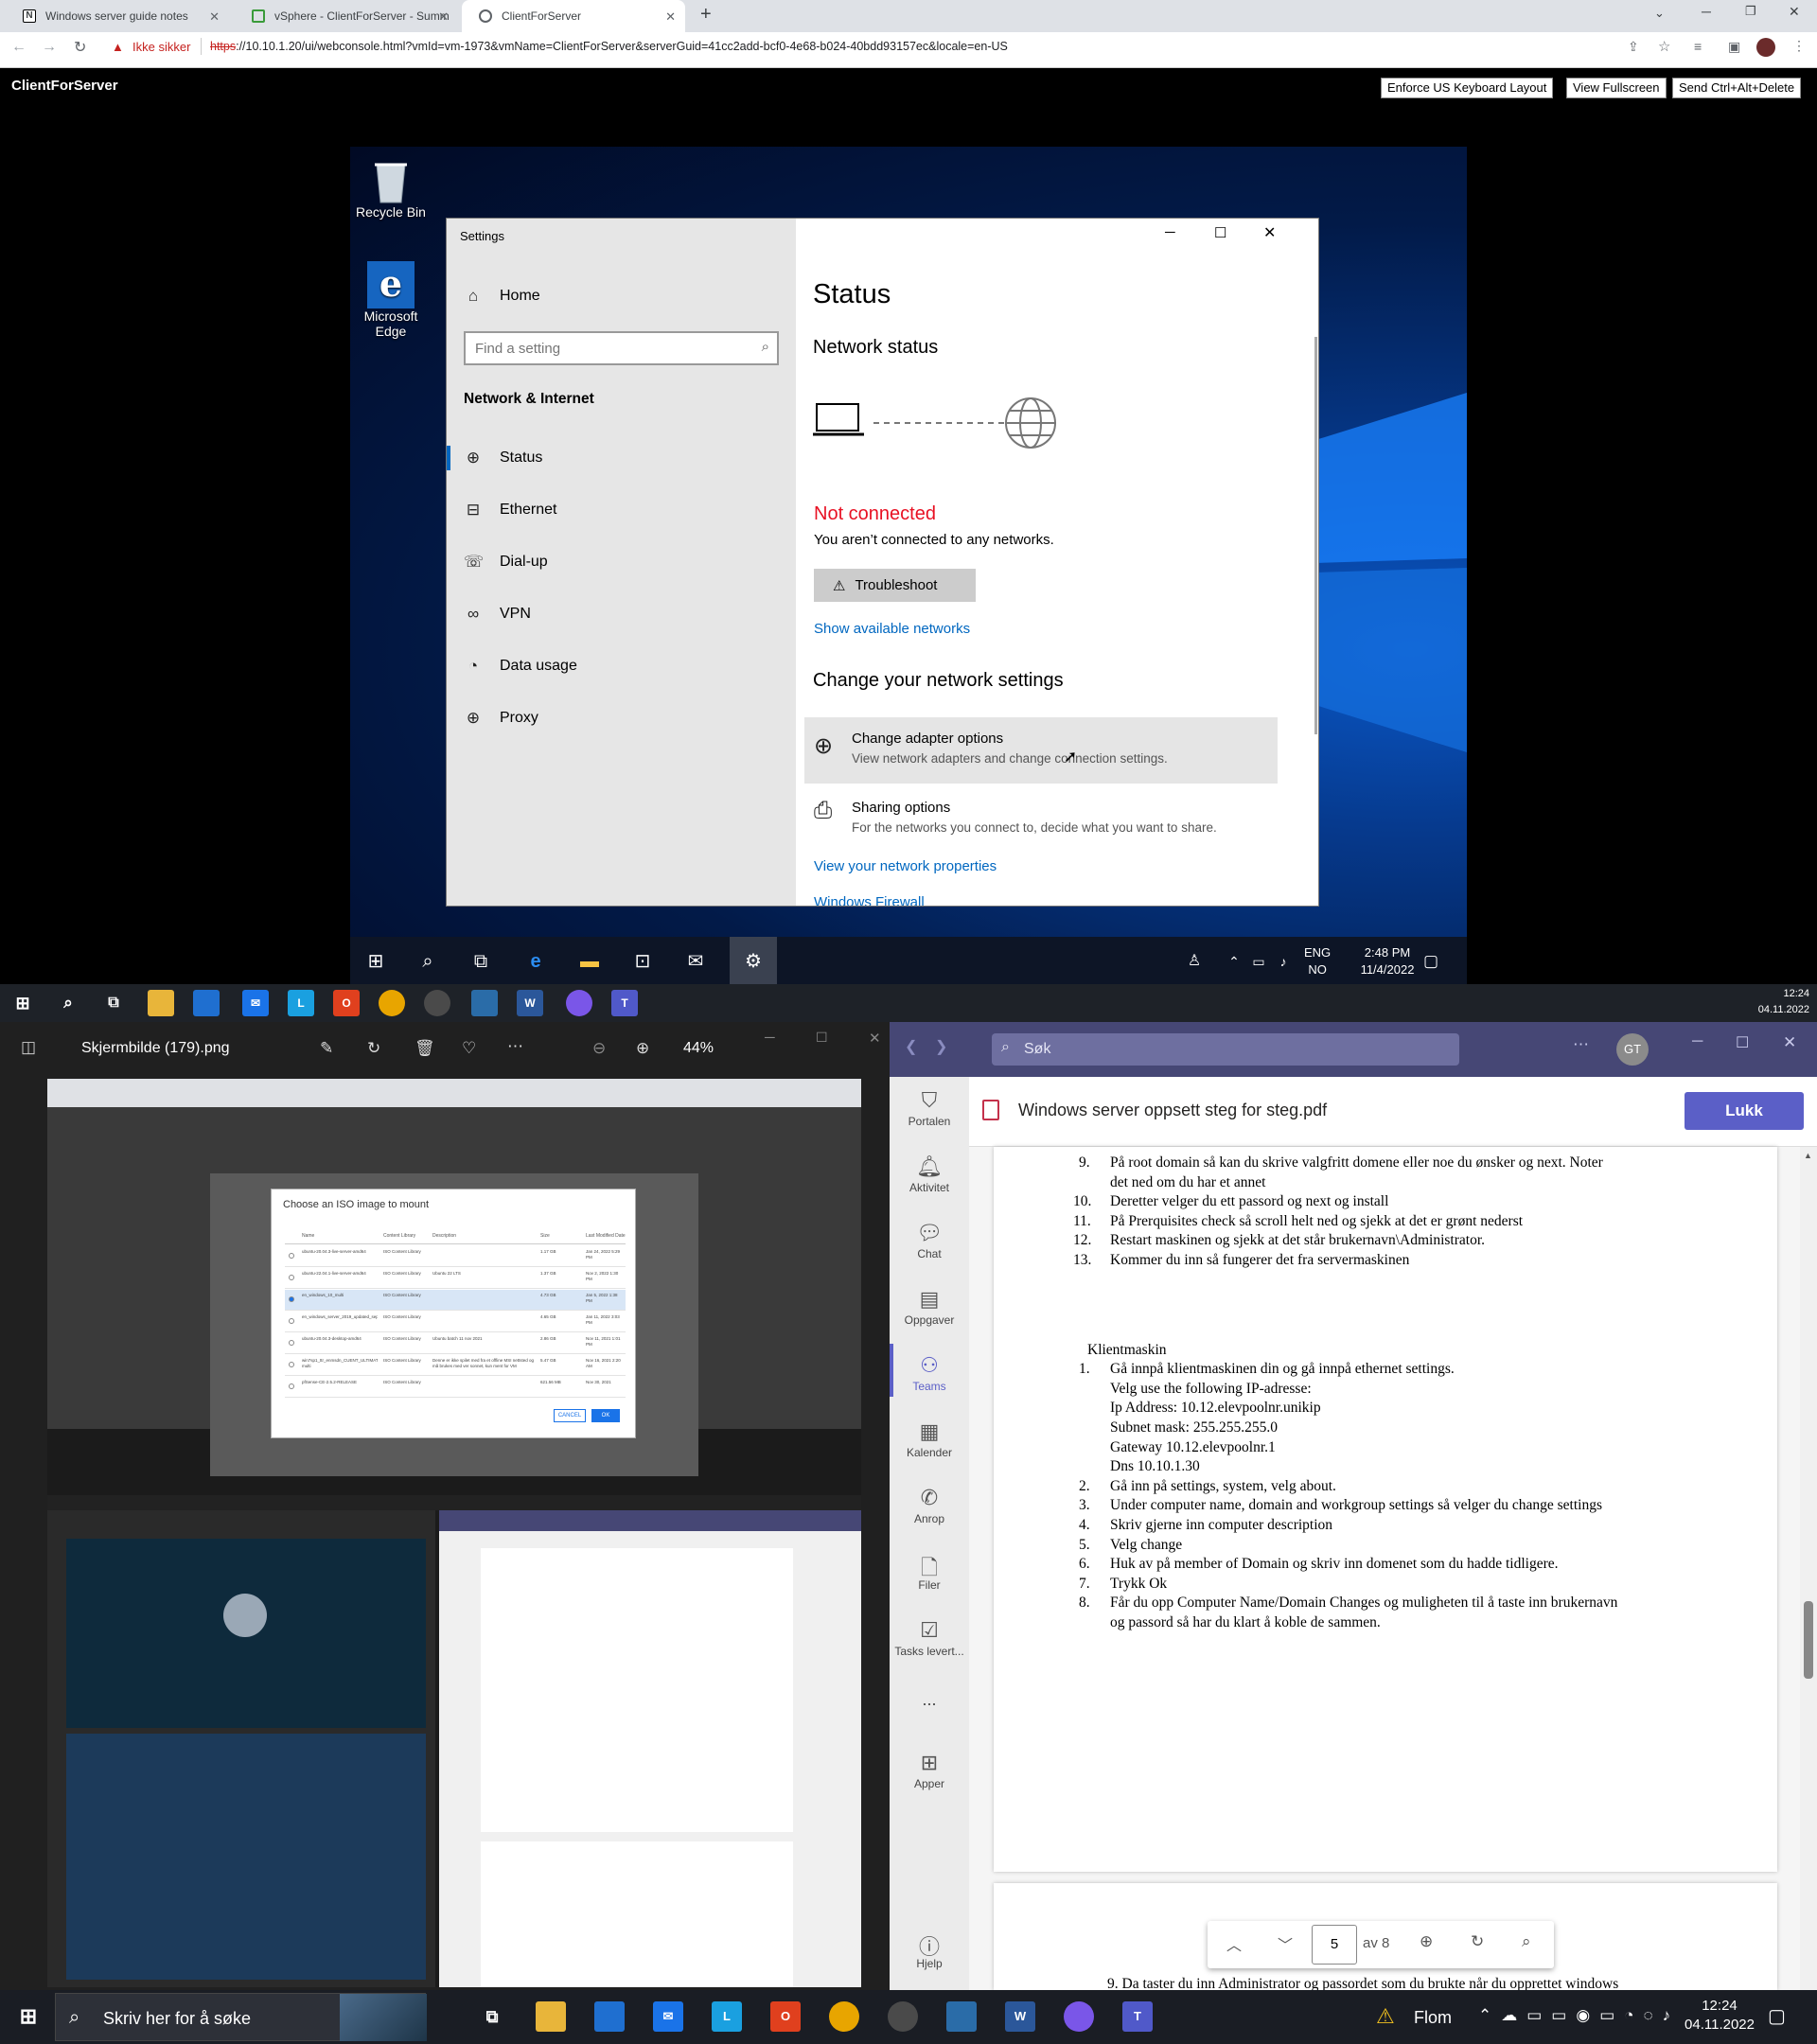 The height and width of the screenshot is (2044, 1817). I want to click on page-down-icon: ﹀, so click(1286, 1943).